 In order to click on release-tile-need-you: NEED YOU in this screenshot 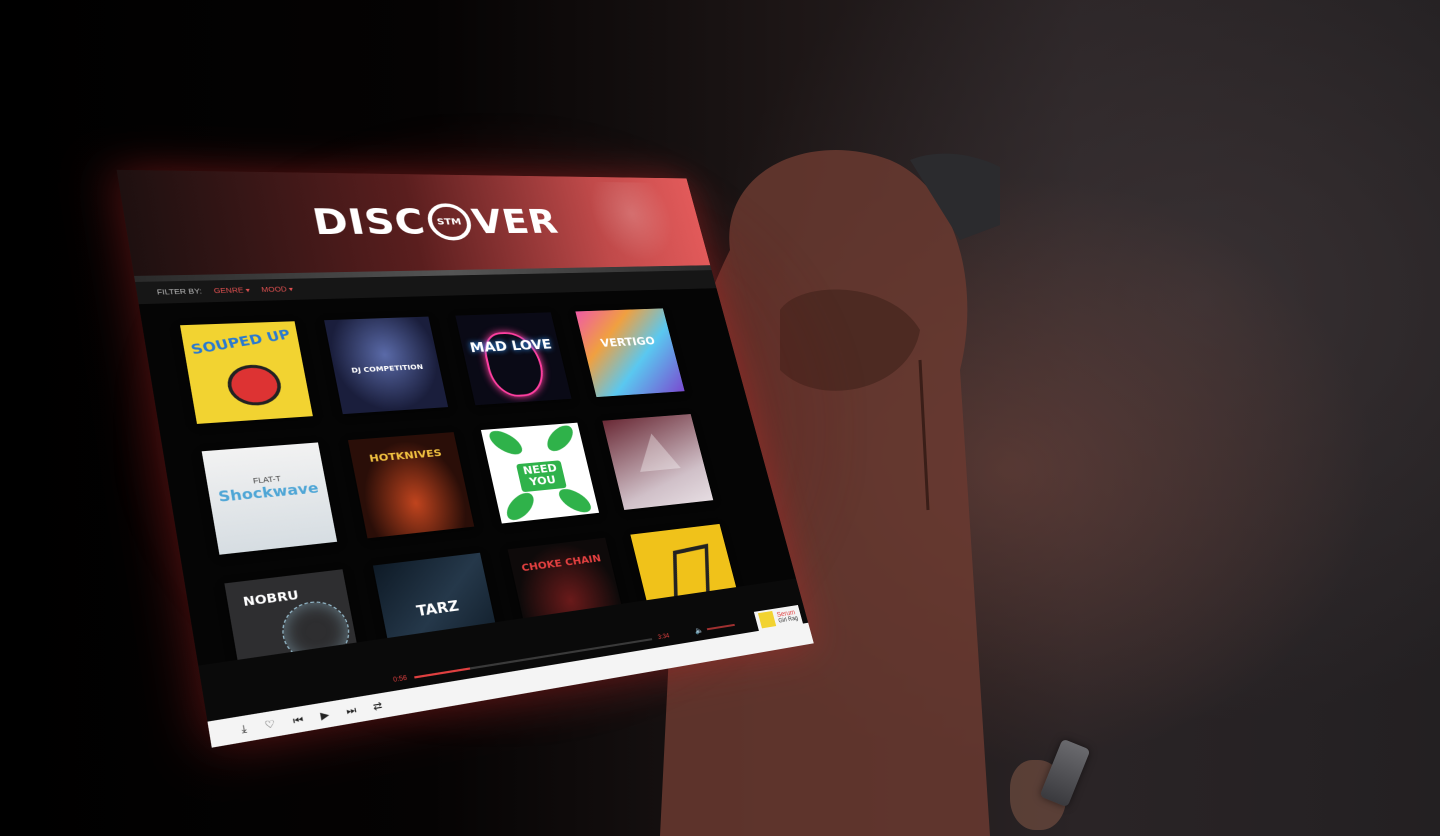, I will do `click(540, 473)`.